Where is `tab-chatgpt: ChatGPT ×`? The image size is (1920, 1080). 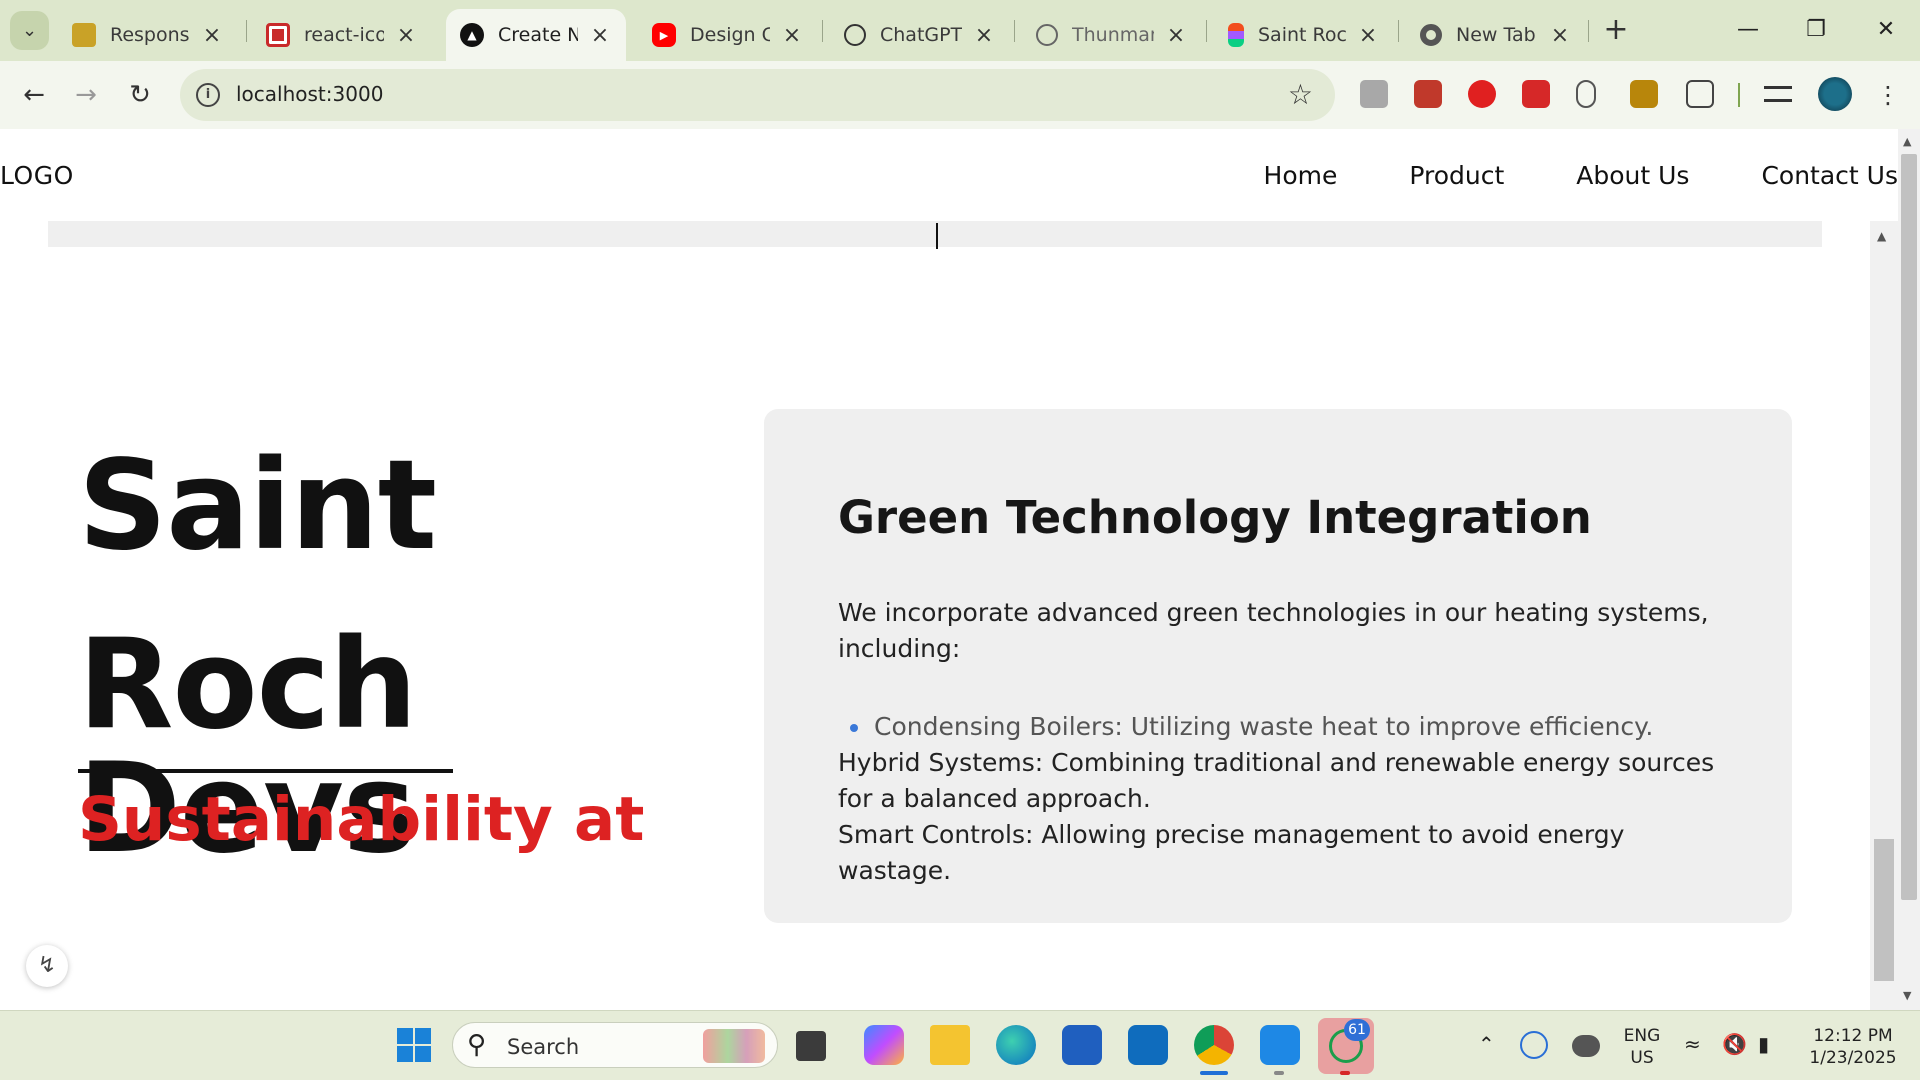 tab-chatgpt: ChatGPT × is located at coordinates (920, 35).